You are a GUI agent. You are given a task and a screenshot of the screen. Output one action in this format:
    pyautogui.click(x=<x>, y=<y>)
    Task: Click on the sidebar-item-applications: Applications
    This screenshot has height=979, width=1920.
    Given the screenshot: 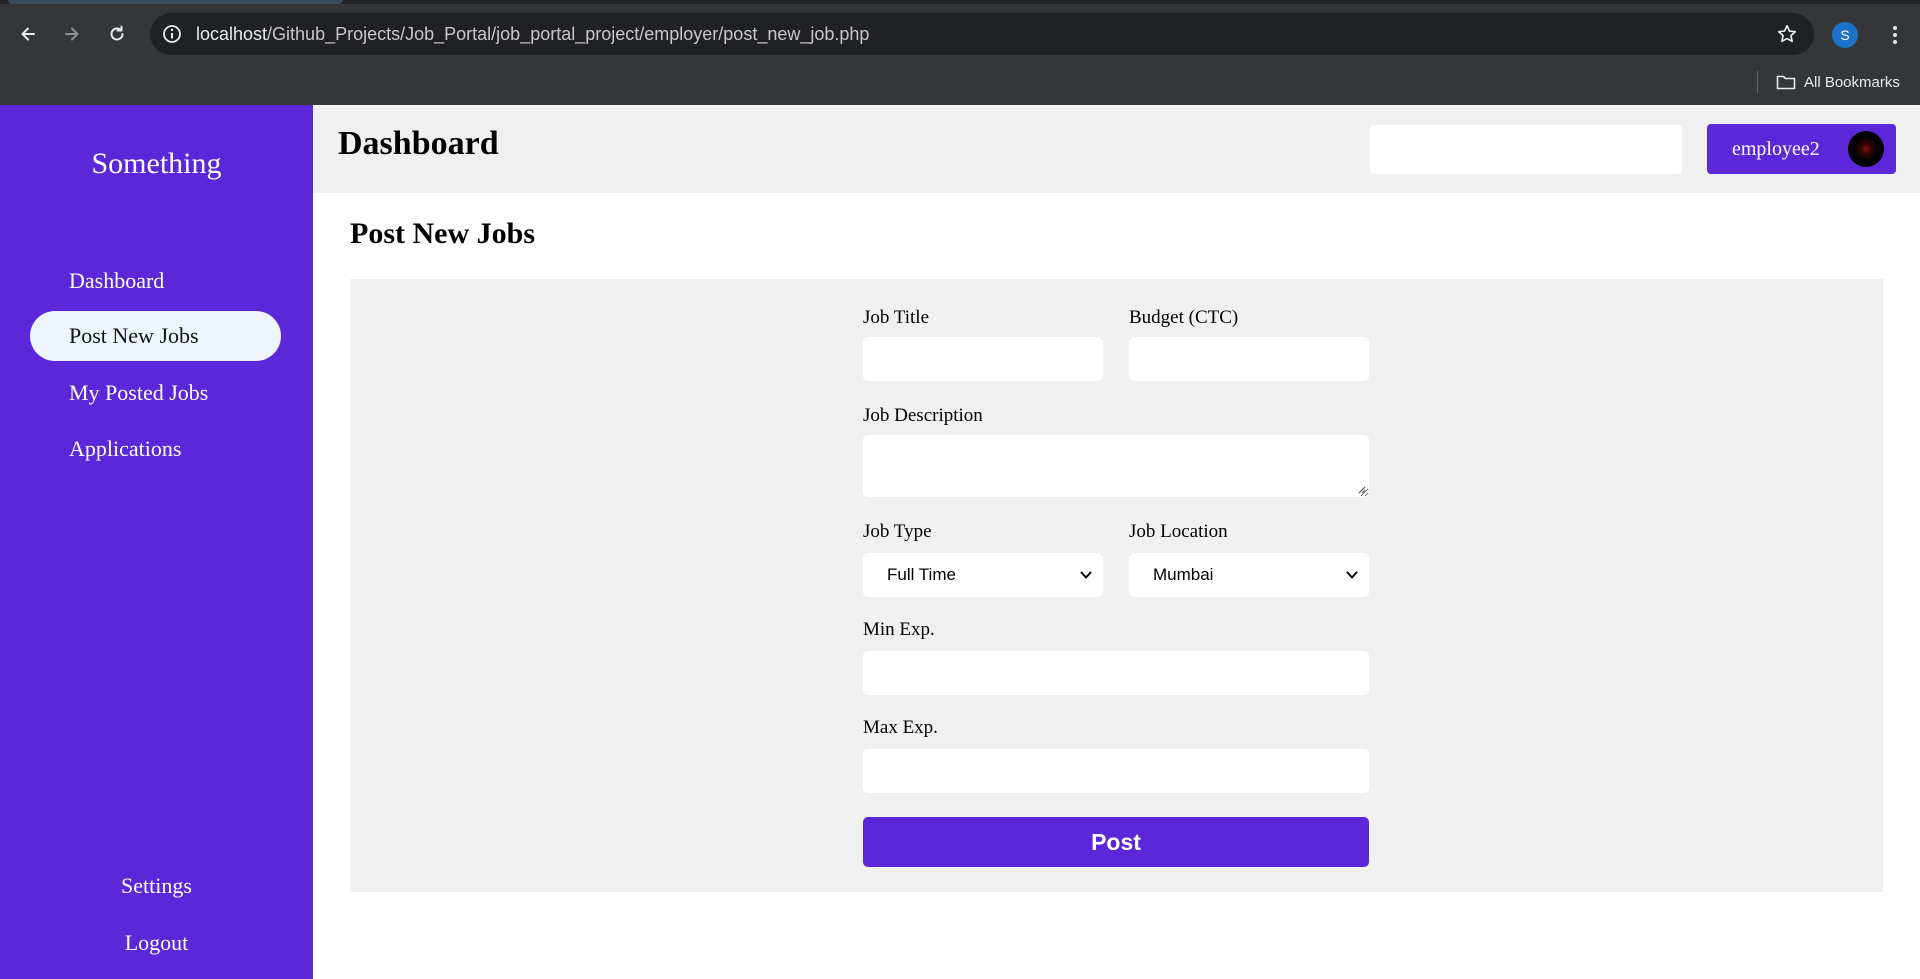 What is the action you would take?
    pyautogui.click(x=155, y=449)
    